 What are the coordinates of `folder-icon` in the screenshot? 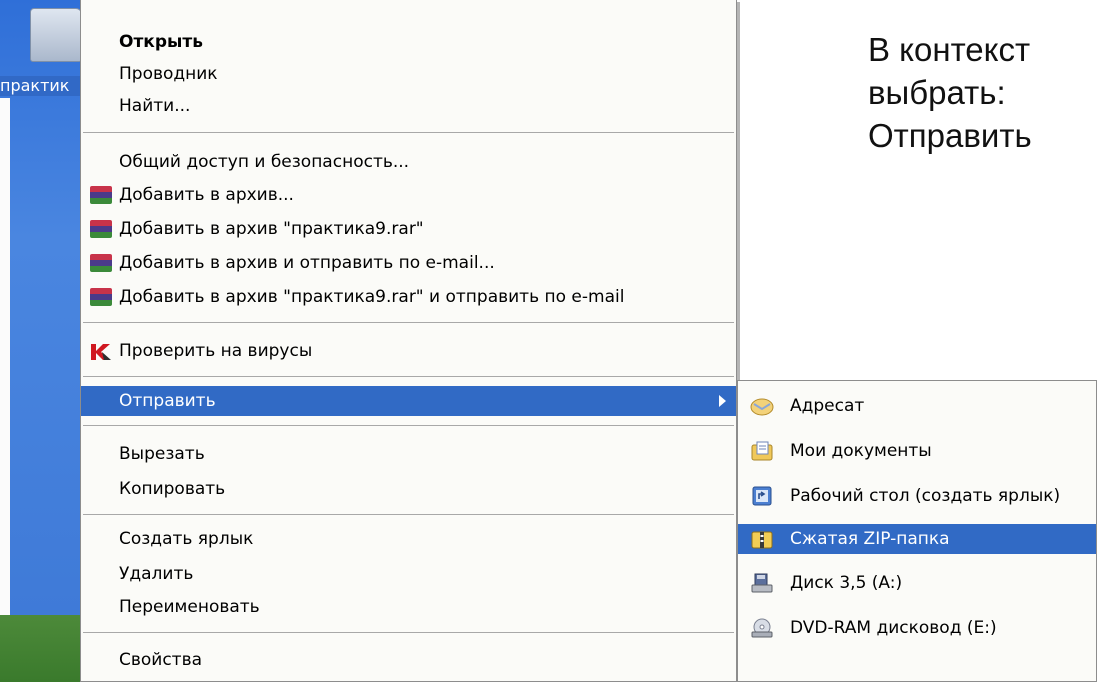 It's located at (56, 35).